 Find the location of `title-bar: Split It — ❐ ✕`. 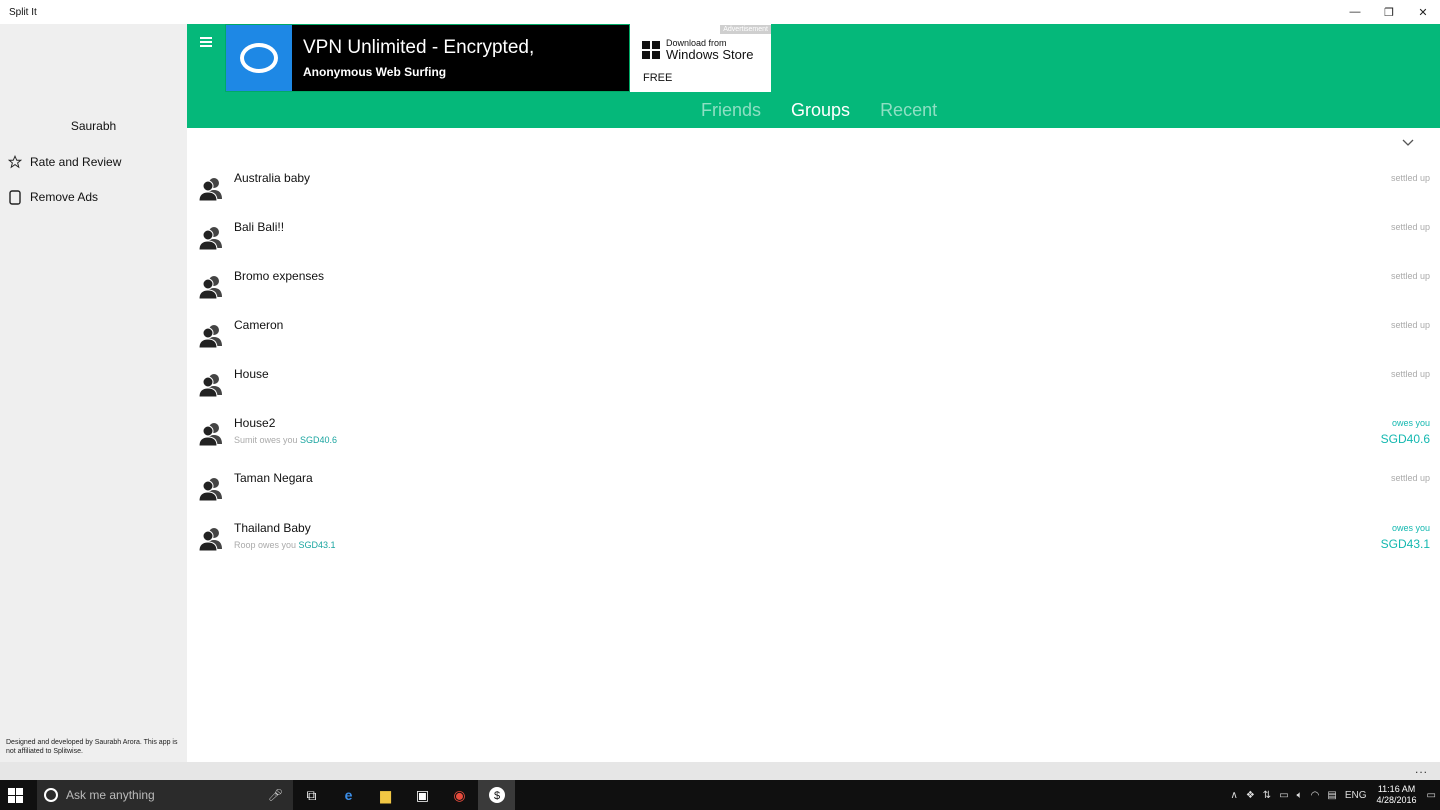

title-bar: Split It — ❐ ✕ is located at coordinates (720, 12).